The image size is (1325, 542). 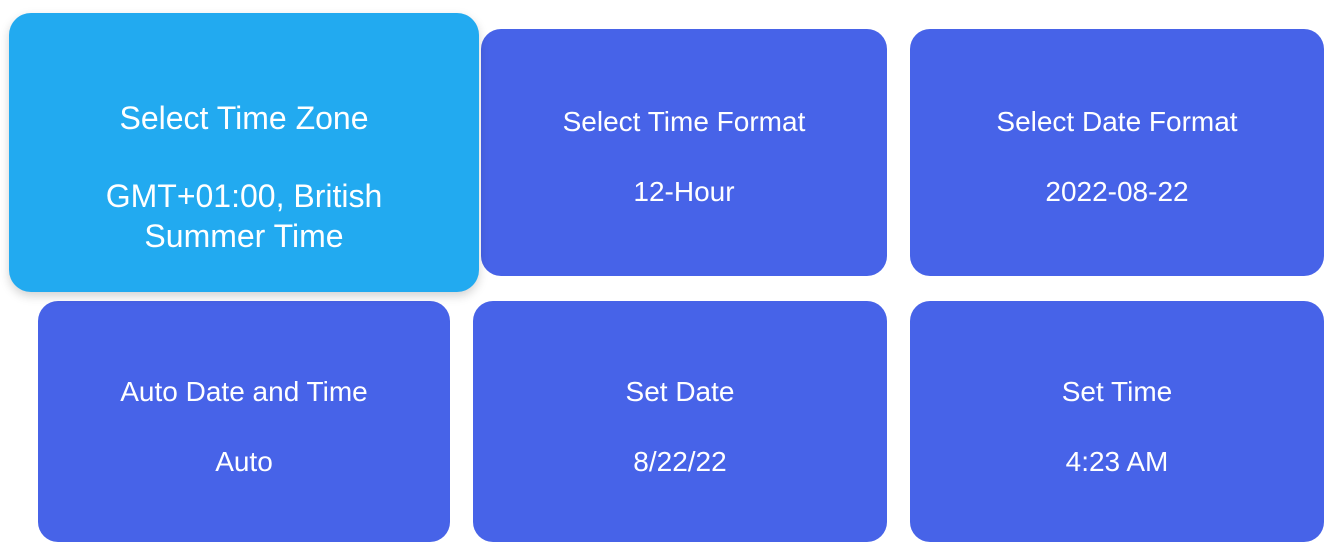 I want to click on select-time-format-value: 12-Hour, so click(x=684, y=191).